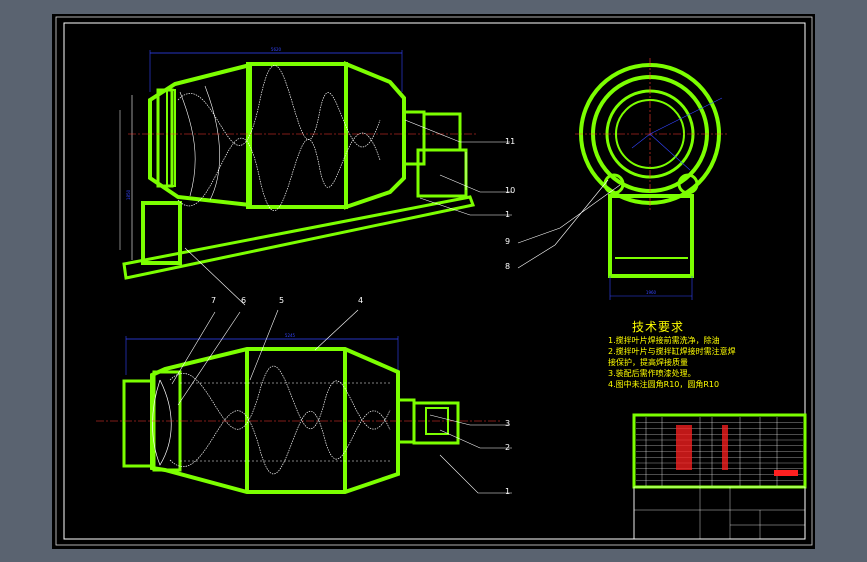 The image size is (867, 562). I want to click on part-number-label: 11, so click(510, 141).